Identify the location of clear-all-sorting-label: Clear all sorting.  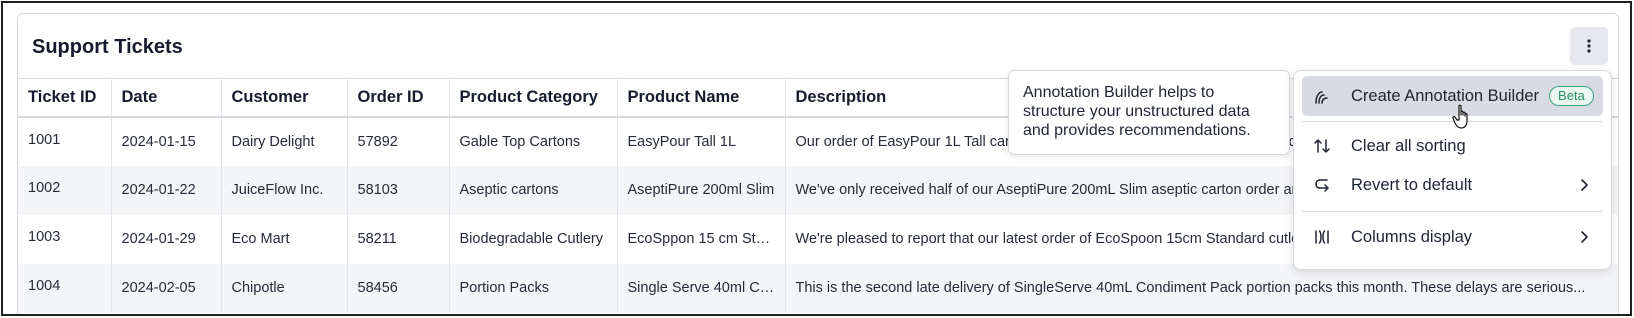
(1408, 145).